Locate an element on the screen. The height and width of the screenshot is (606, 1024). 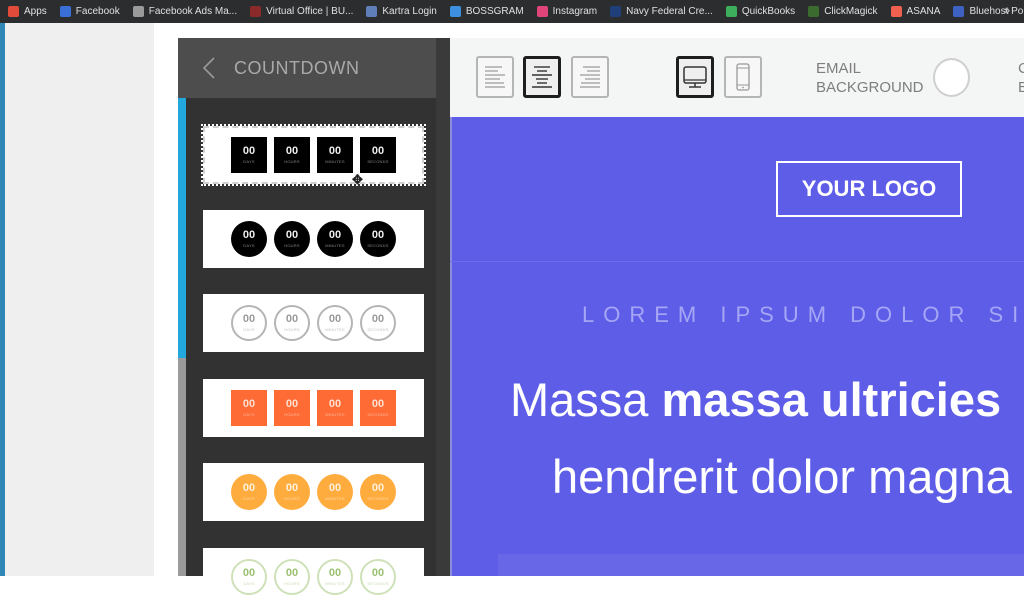
bookmark-label: Bluehost Portal is located at coordinates (996, 11).